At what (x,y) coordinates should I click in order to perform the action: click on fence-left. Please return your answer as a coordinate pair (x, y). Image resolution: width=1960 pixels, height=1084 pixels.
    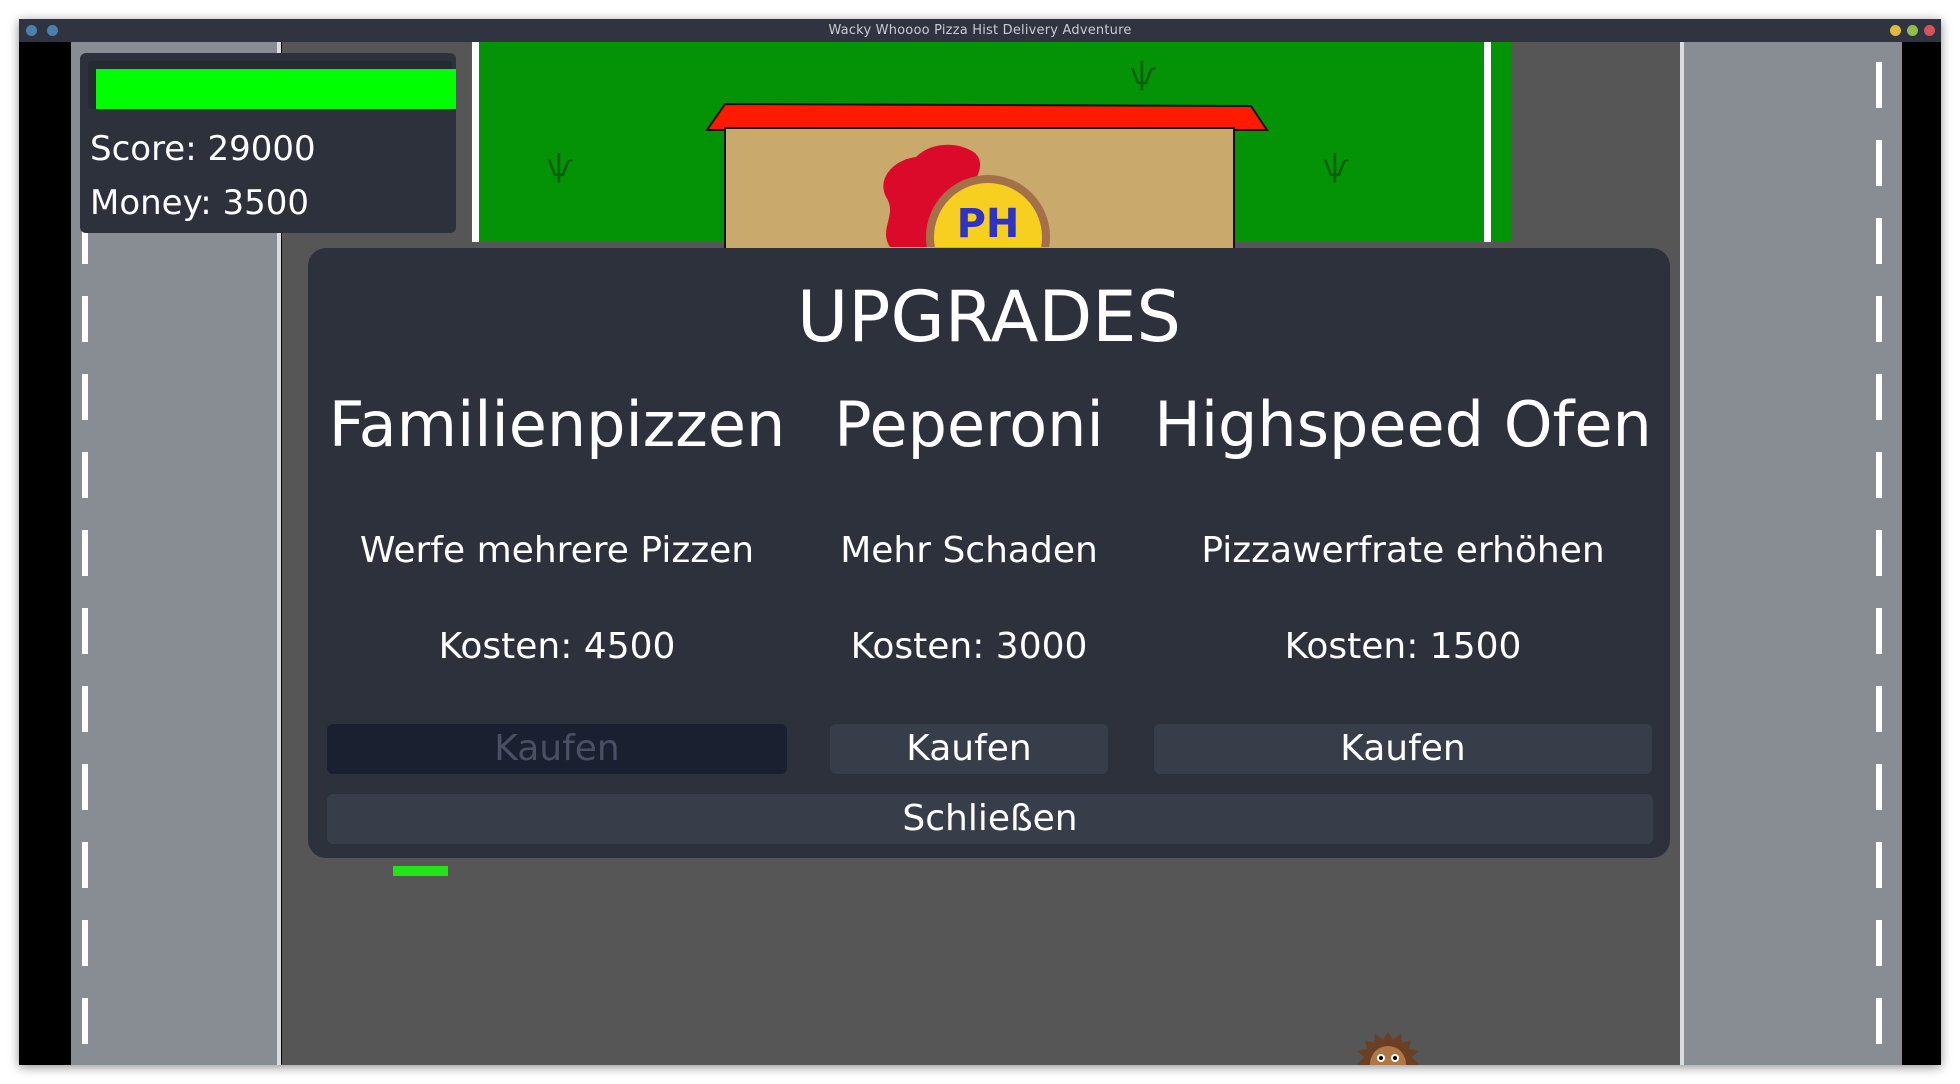
    Looking at the image, I should click on (475, 142).